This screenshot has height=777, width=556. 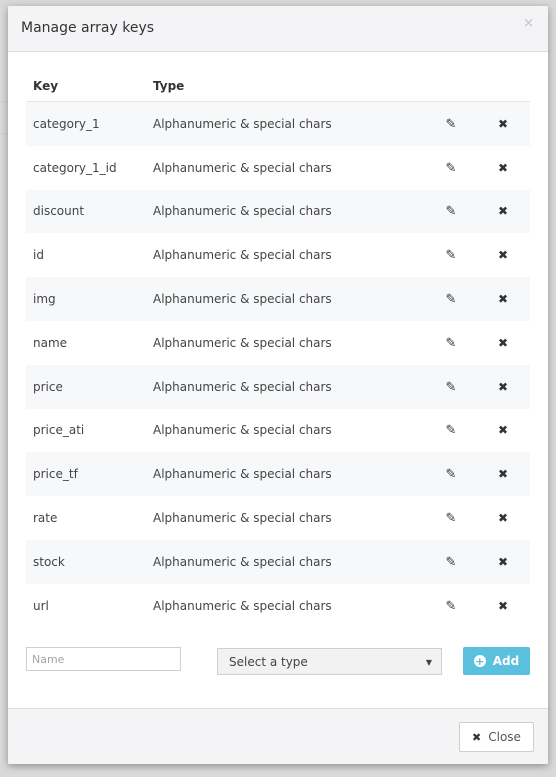 What do you see at coordinates (55, 474) in the screenshot?
I see `key-cell: price_tf` at bounding box center [55, 474].